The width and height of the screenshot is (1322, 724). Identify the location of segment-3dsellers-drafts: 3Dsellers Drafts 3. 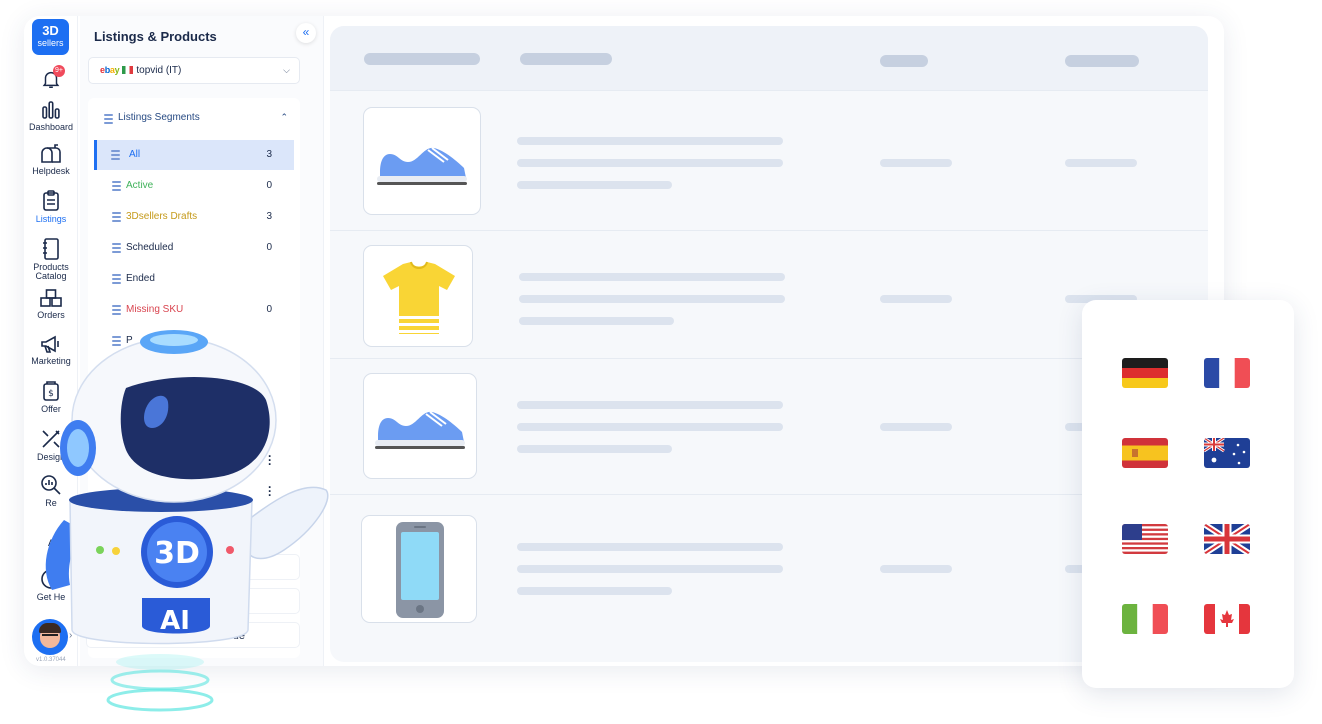
(194, 217).